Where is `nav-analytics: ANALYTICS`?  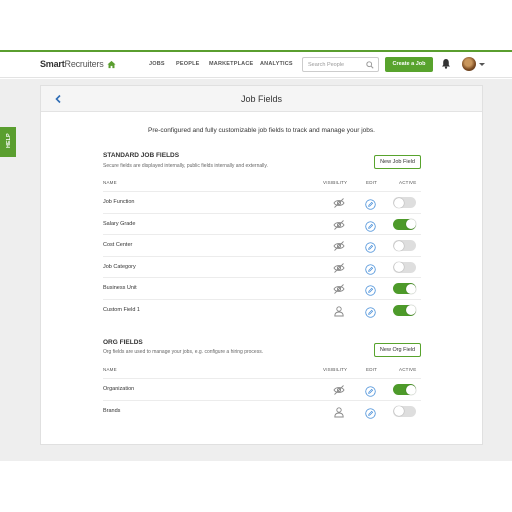 nav-analytics: ANALYTICS is located at coordinates (276, 64).